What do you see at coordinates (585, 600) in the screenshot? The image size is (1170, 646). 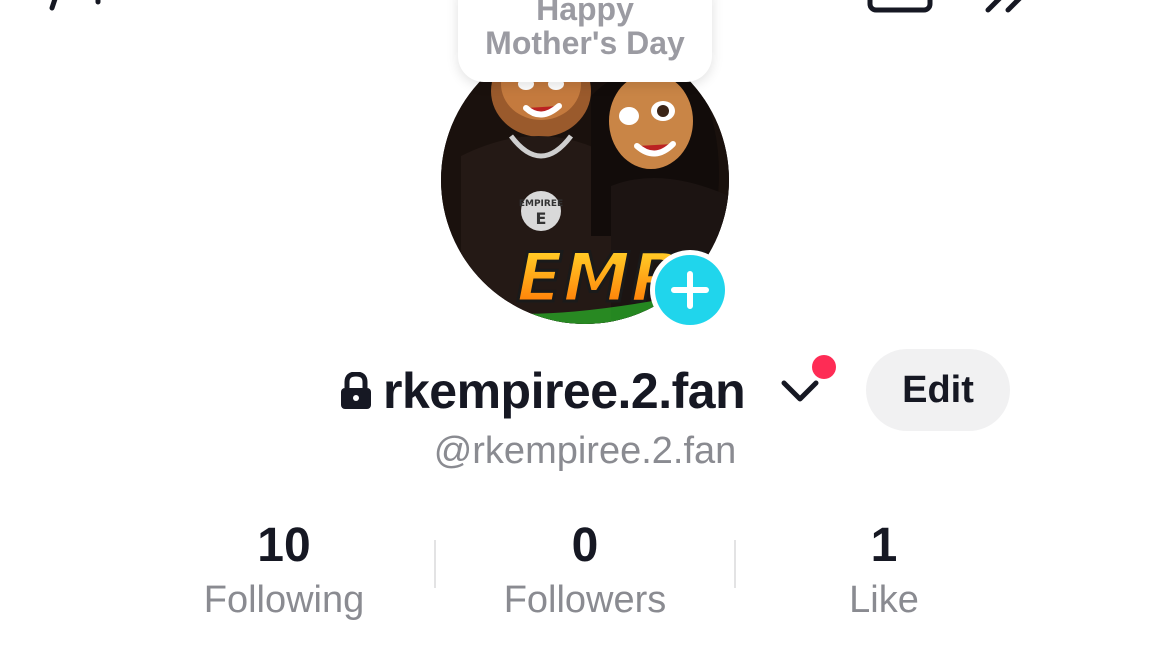 I see `stat-followers-label: Followers` at bounding box center [585, 600].